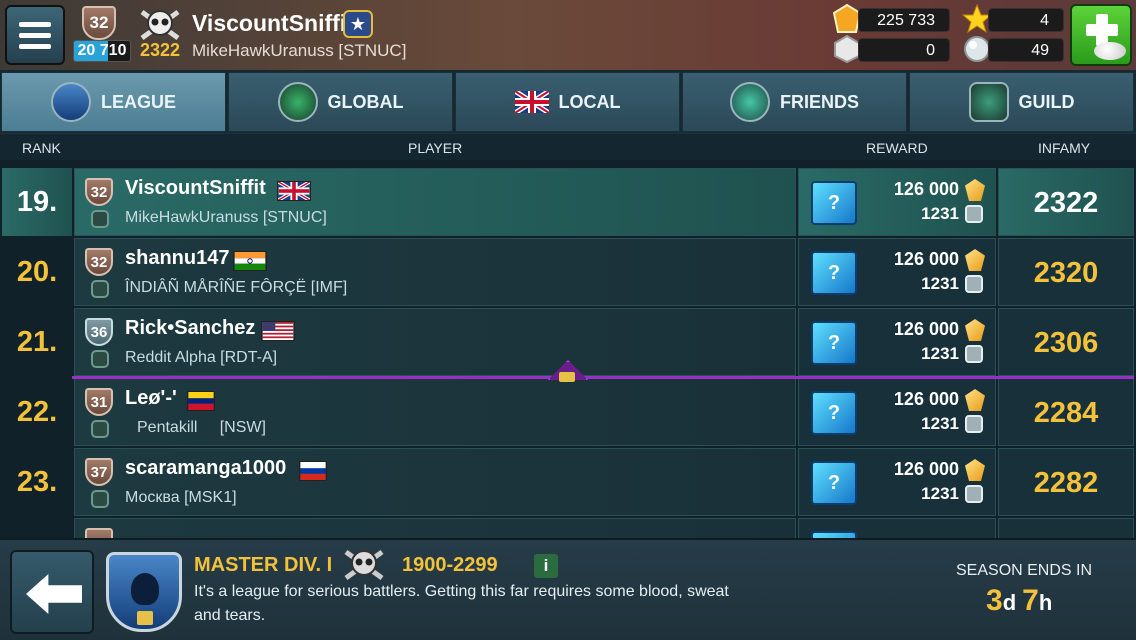  Describe the element at coordinates (201, 427) in the screenshot. I see `player-guild: Pentakill [NSW]` at that location.